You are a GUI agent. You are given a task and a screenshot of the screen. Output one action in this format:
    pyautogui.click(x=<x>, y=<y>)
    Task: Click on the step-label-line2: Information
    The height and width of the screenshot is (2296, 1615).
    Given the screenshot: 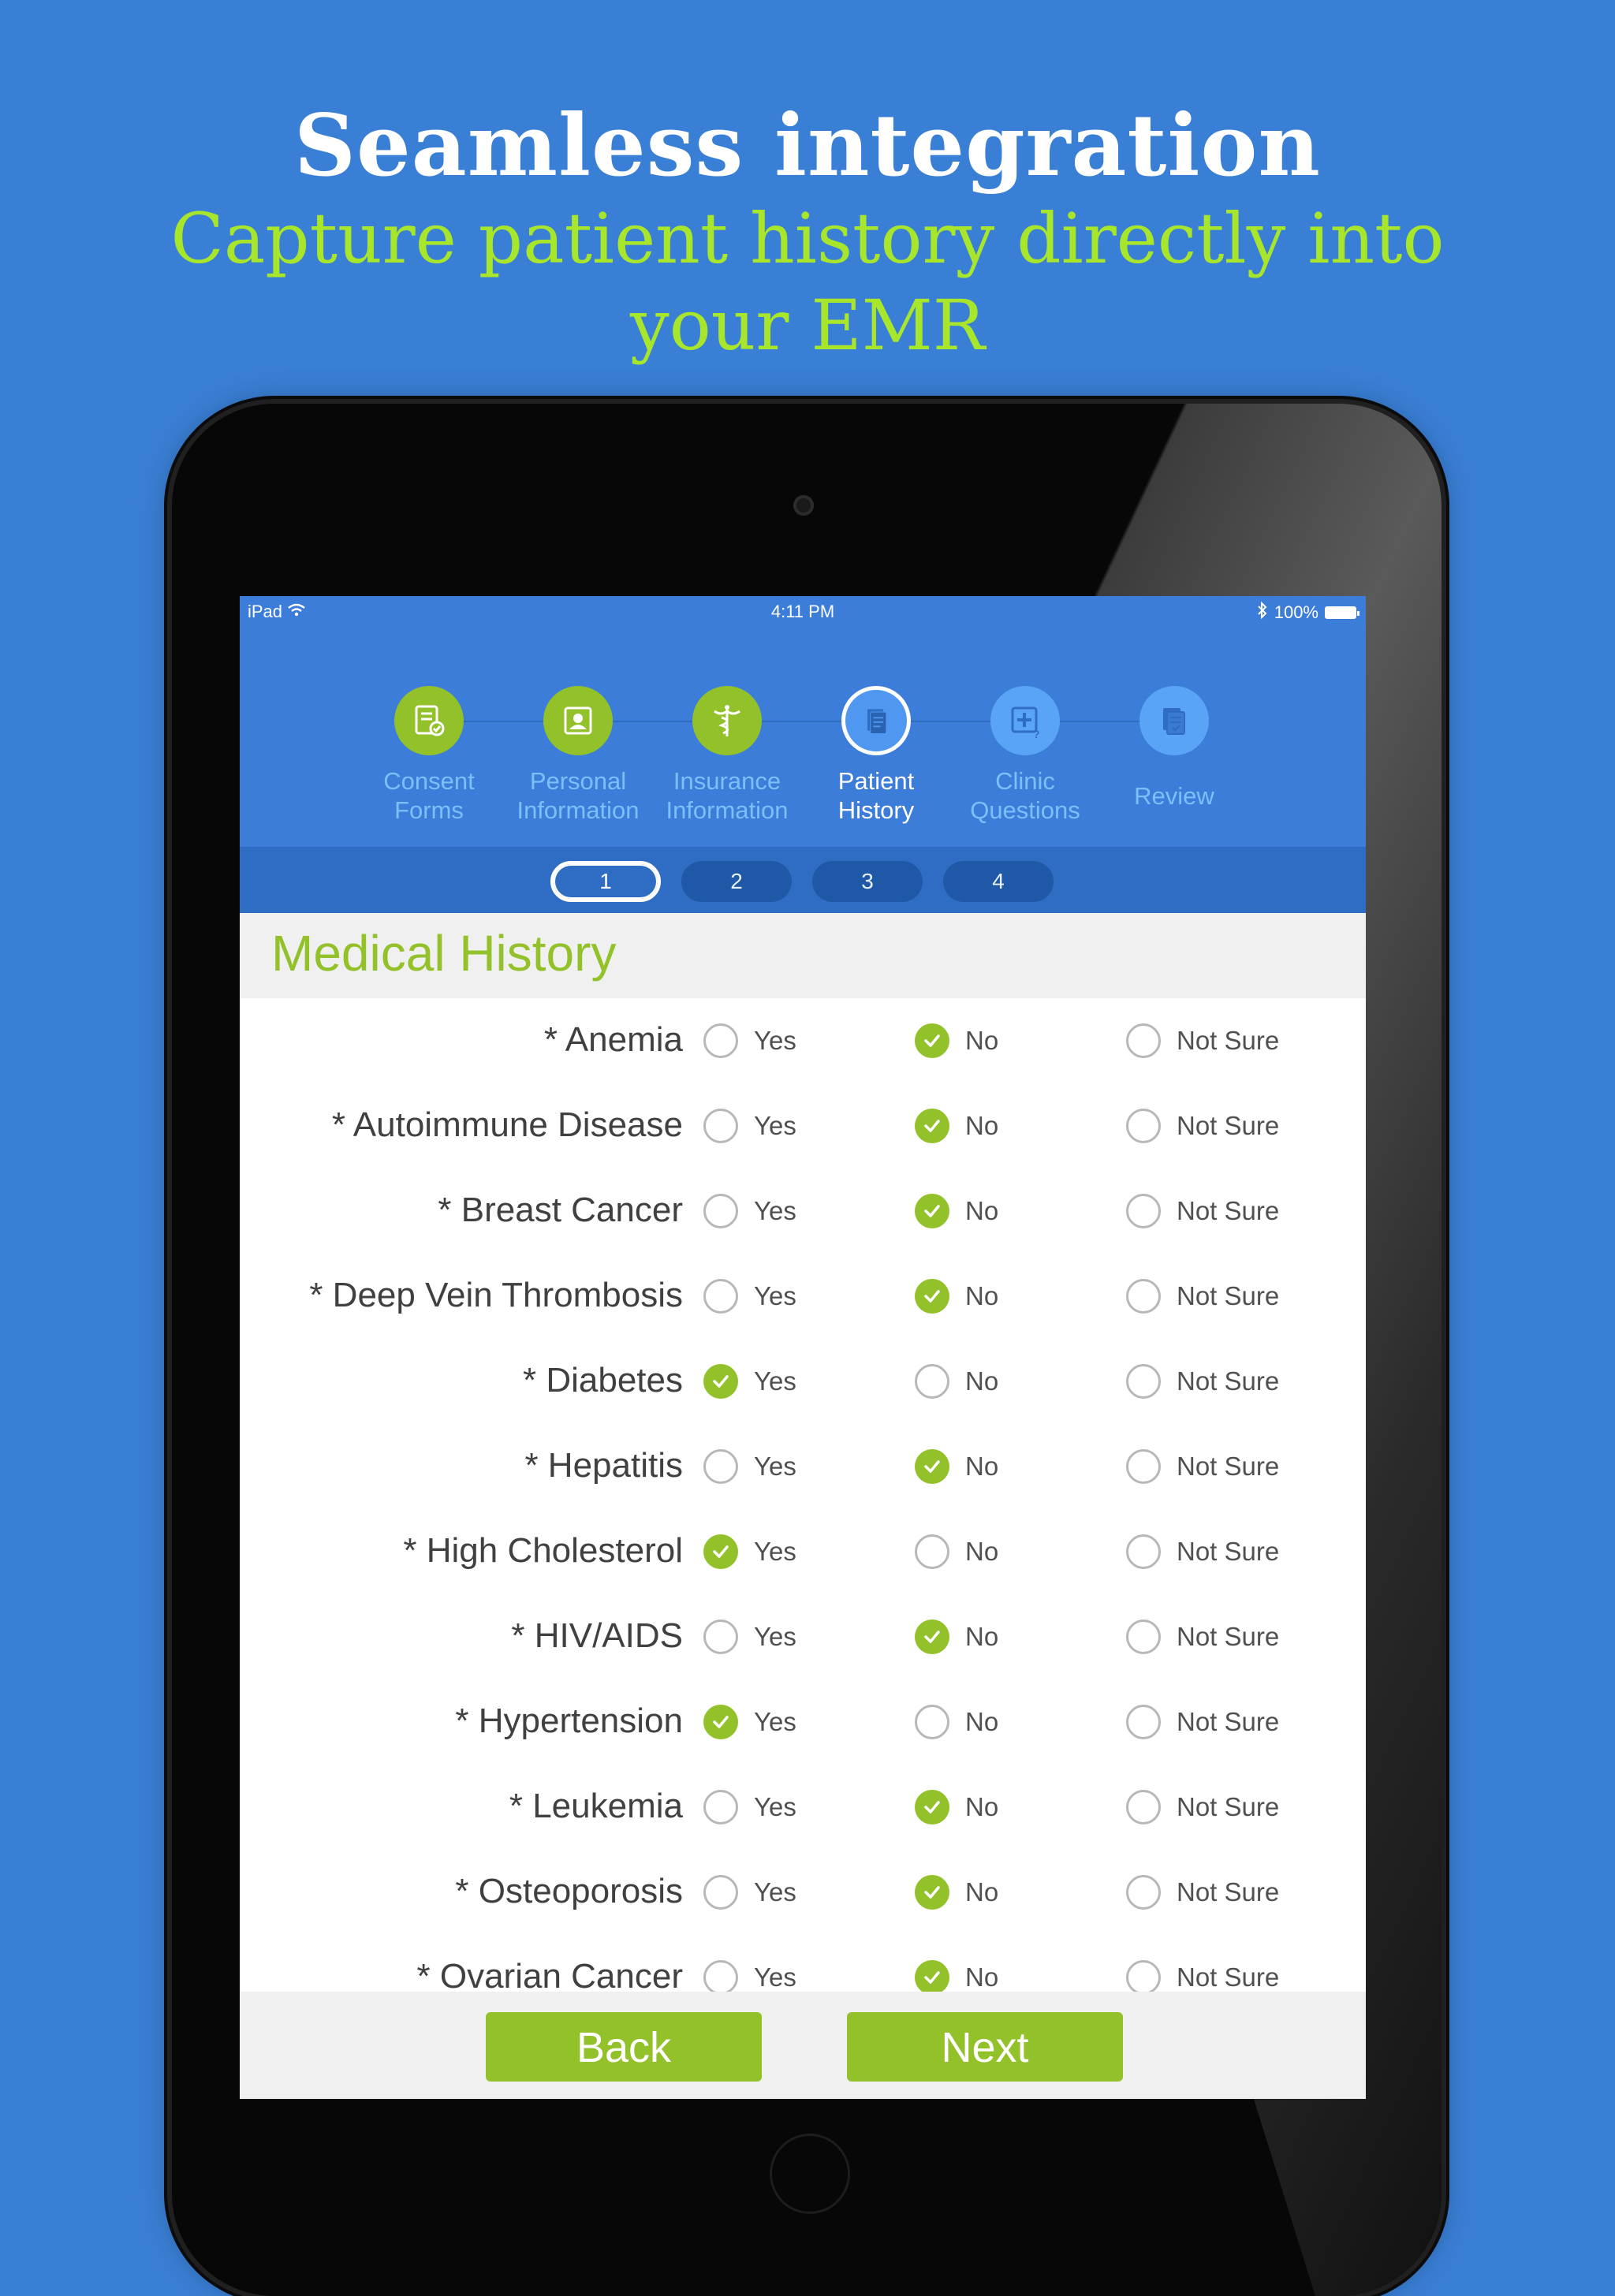 What is the action you would take?
    pyautogui.click(x=728, y=810)
    